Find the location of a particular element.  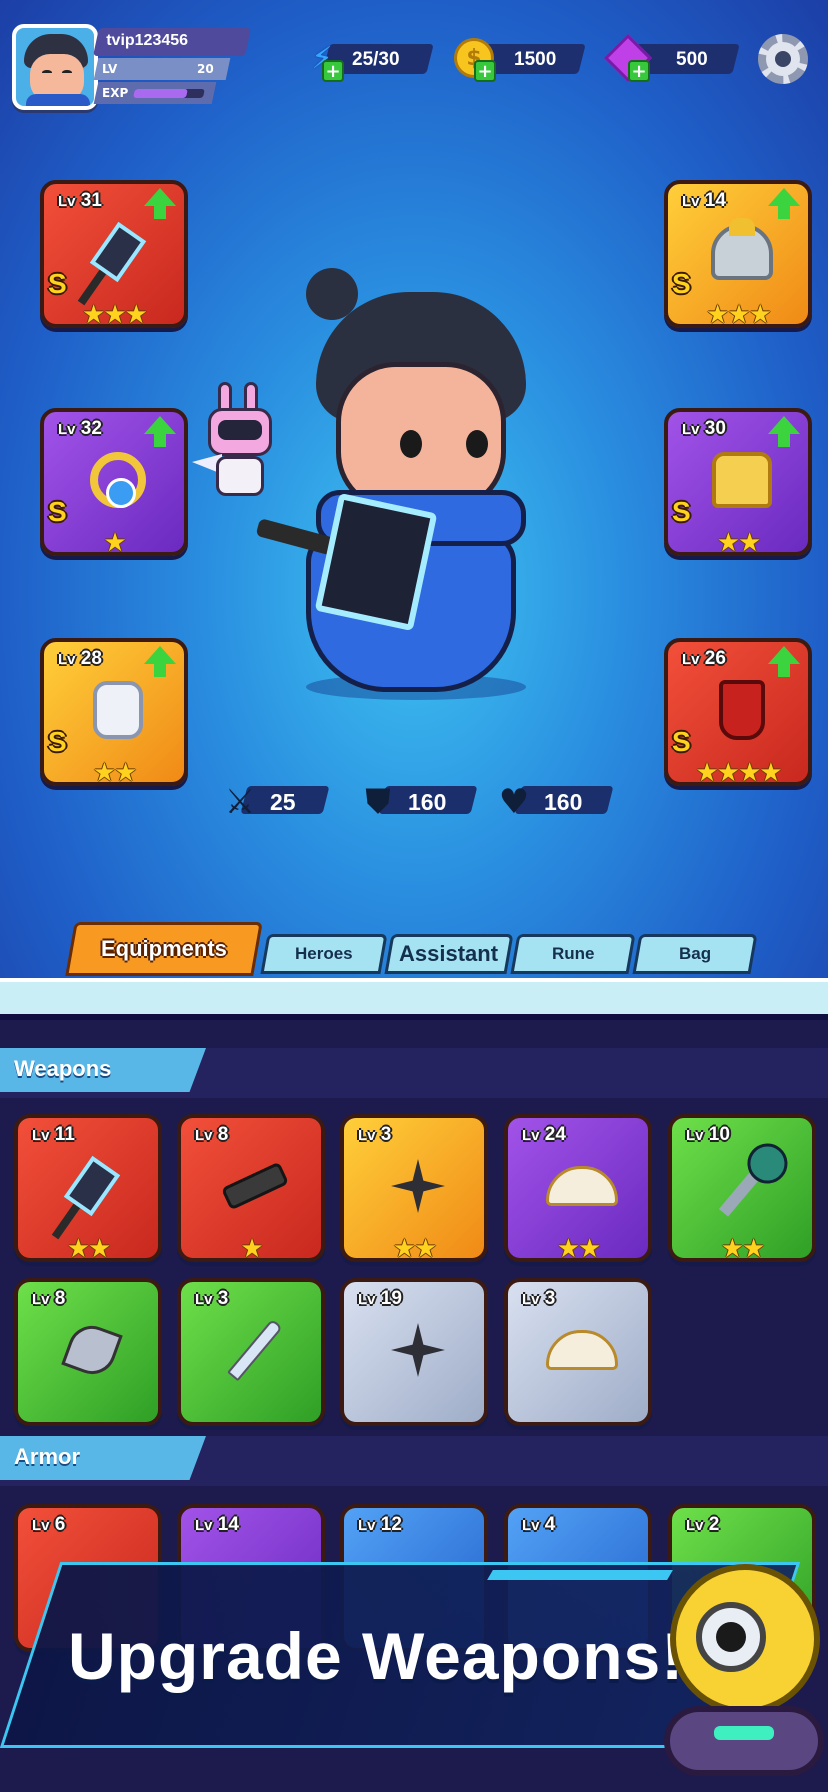

weapon-item: Lv 8 ★ is located at coordinates (251, 1189).